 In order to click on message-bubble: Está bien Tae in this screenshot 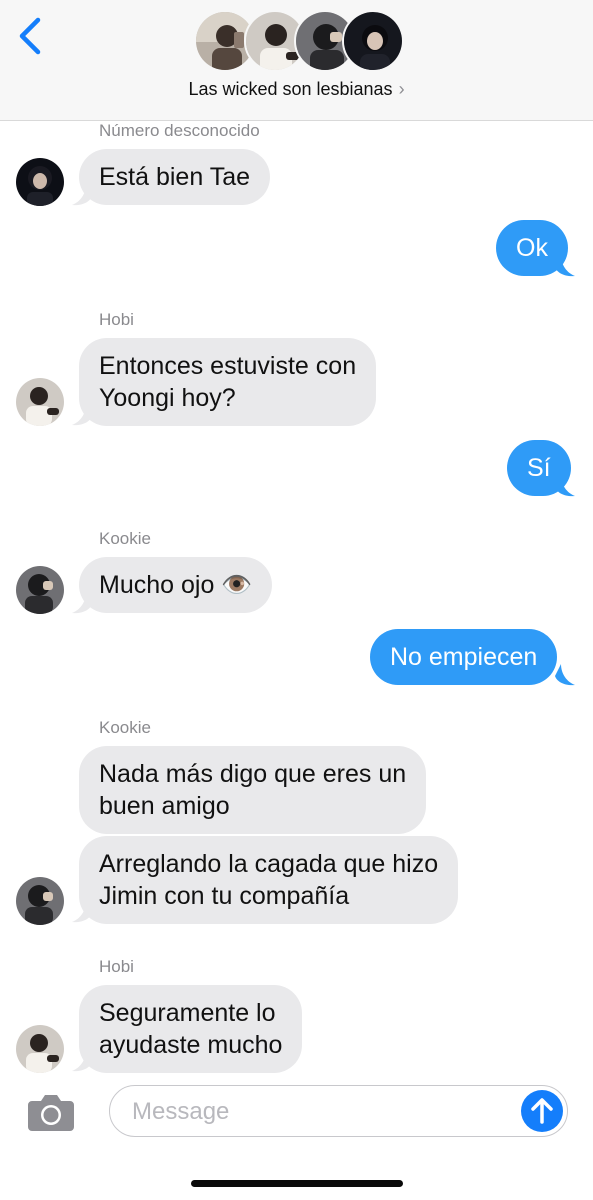, I will do `click(175, 177)`.